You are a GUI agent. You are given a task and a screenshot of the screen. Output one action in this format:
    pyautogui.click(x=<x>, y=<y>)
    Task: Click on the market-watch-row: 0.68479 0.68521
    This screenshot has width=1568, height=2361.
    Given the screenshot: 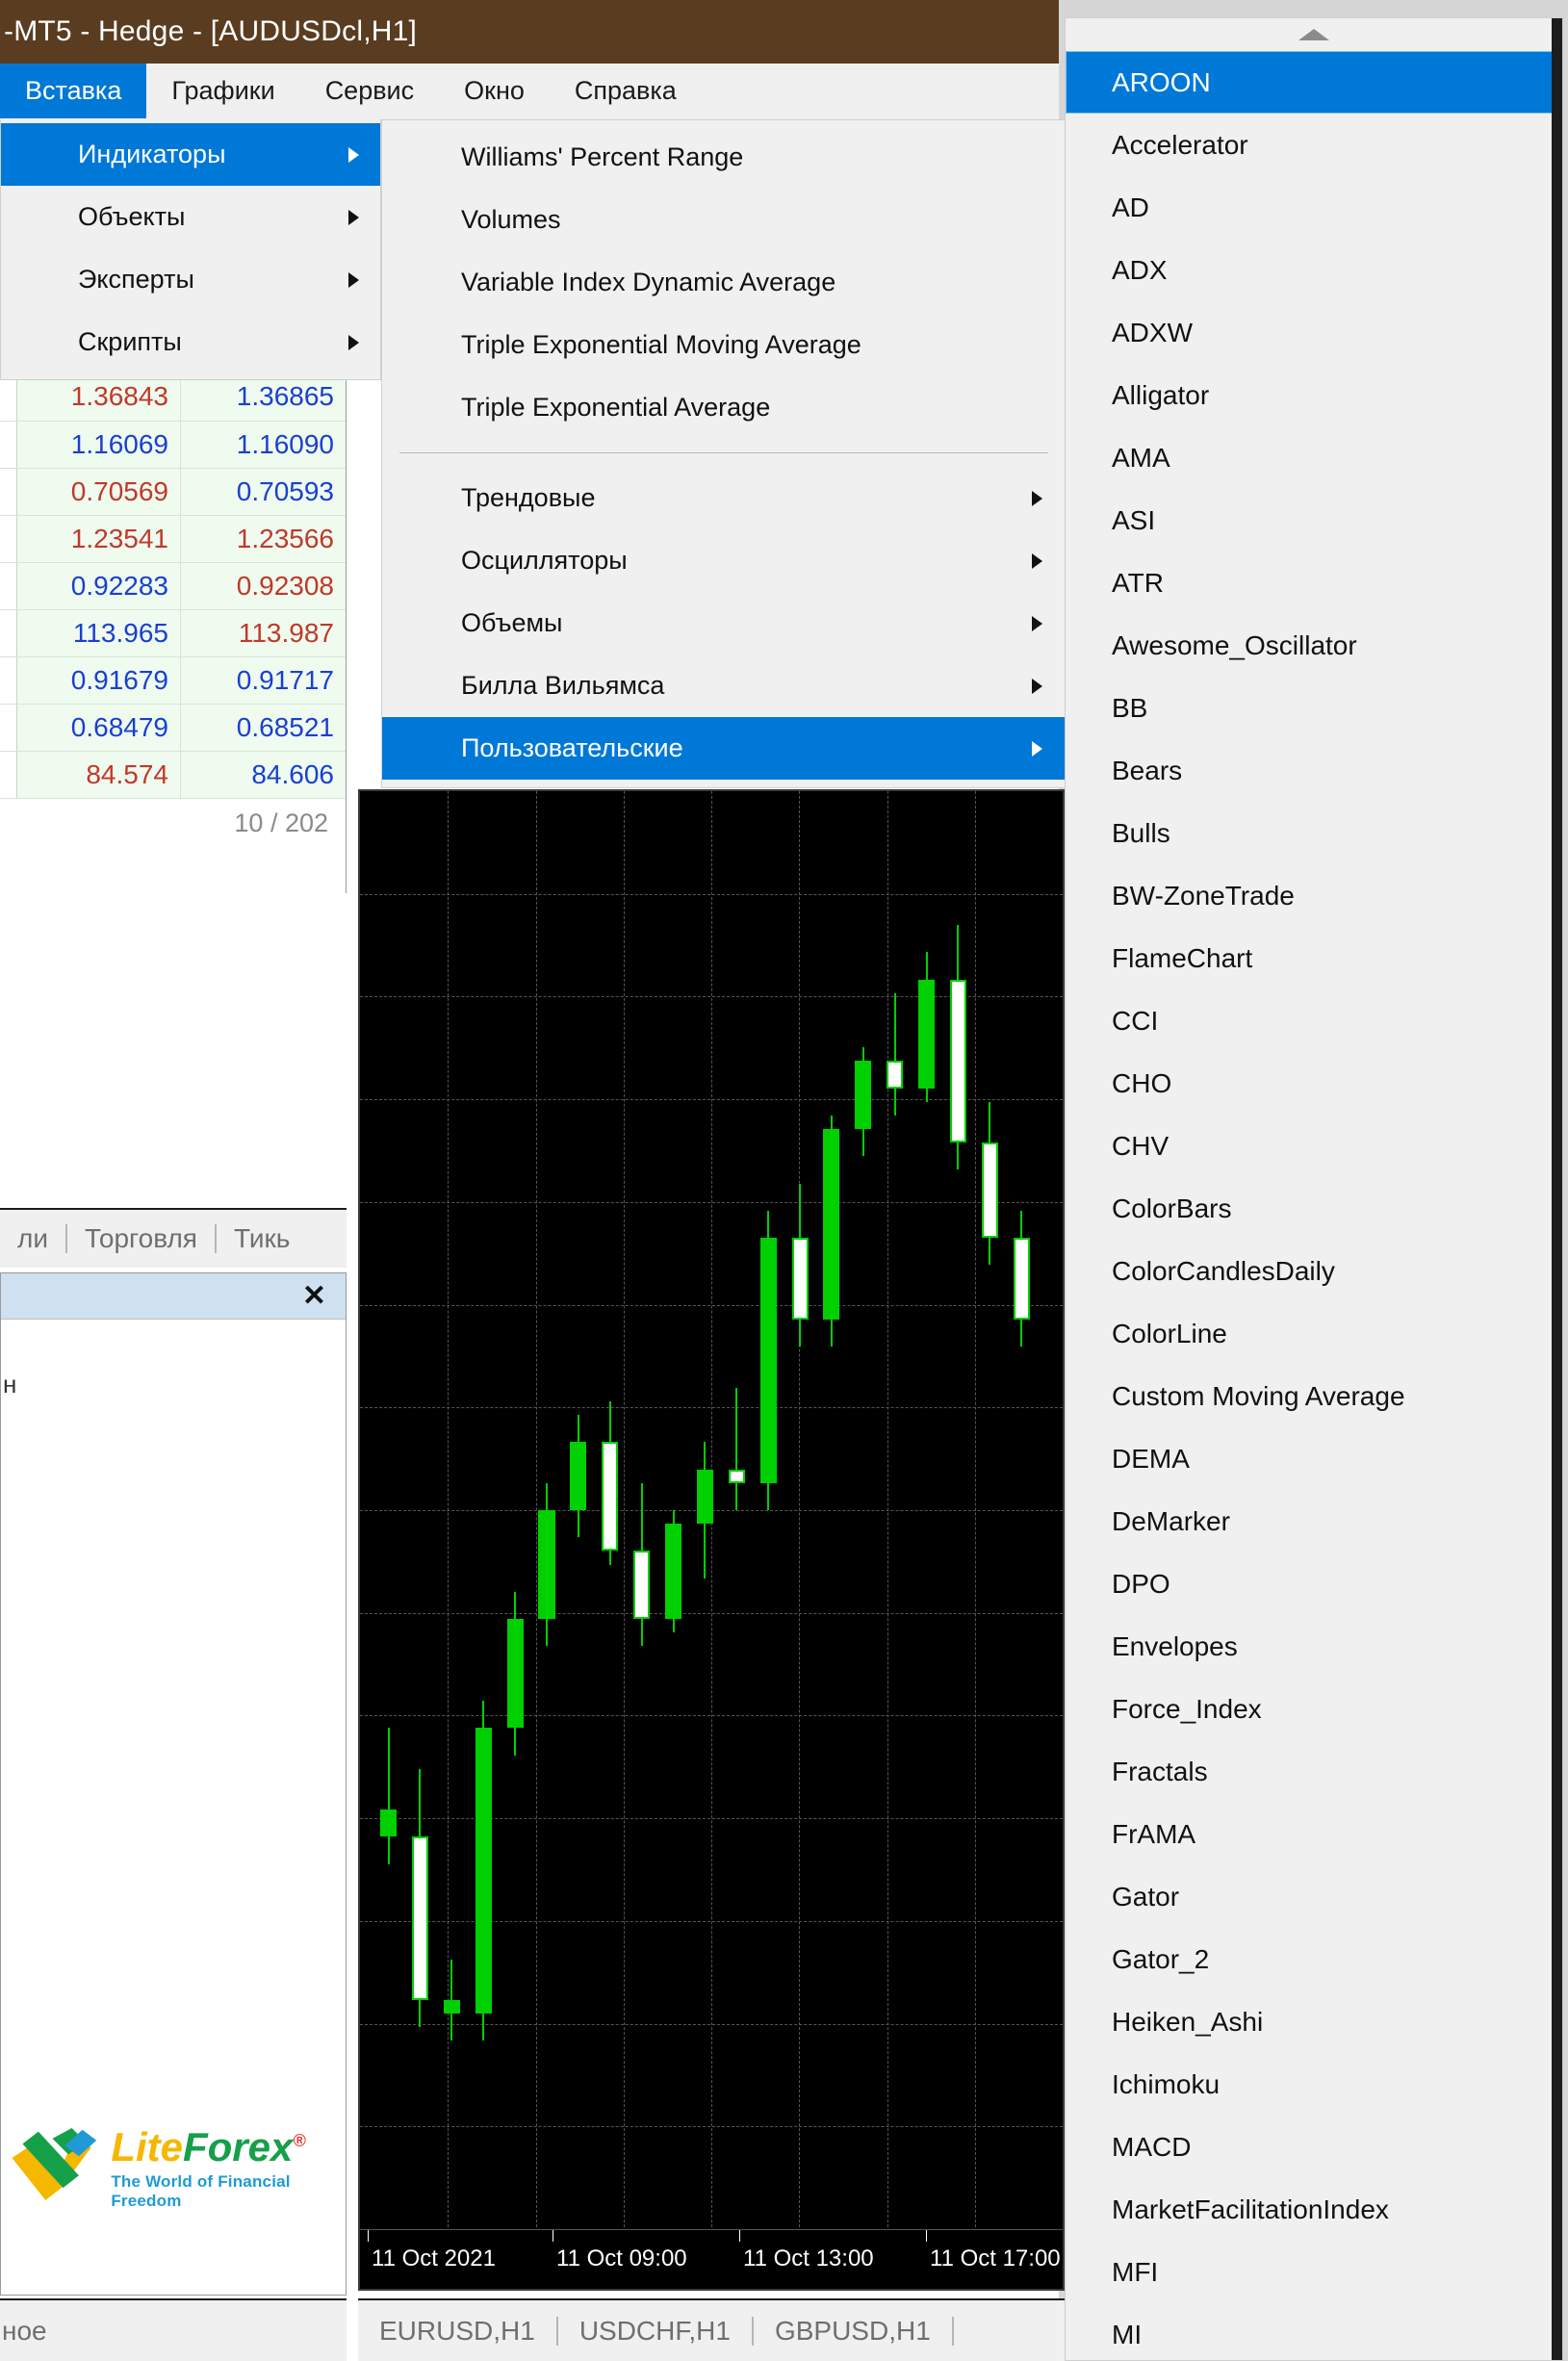 What is the action you would take?
    pyautogui.click(x=173, y=728)
    